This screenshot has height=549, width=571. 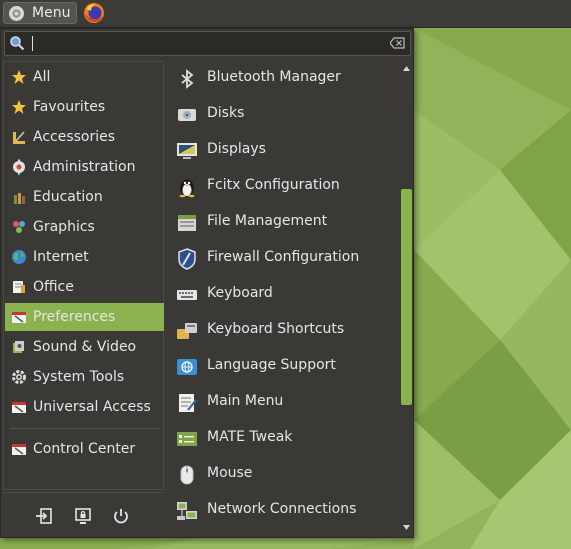 What do you see at coordinates (84, 77) in the screenshot?
I see `category-all: All` at bounding box center [84, 77].